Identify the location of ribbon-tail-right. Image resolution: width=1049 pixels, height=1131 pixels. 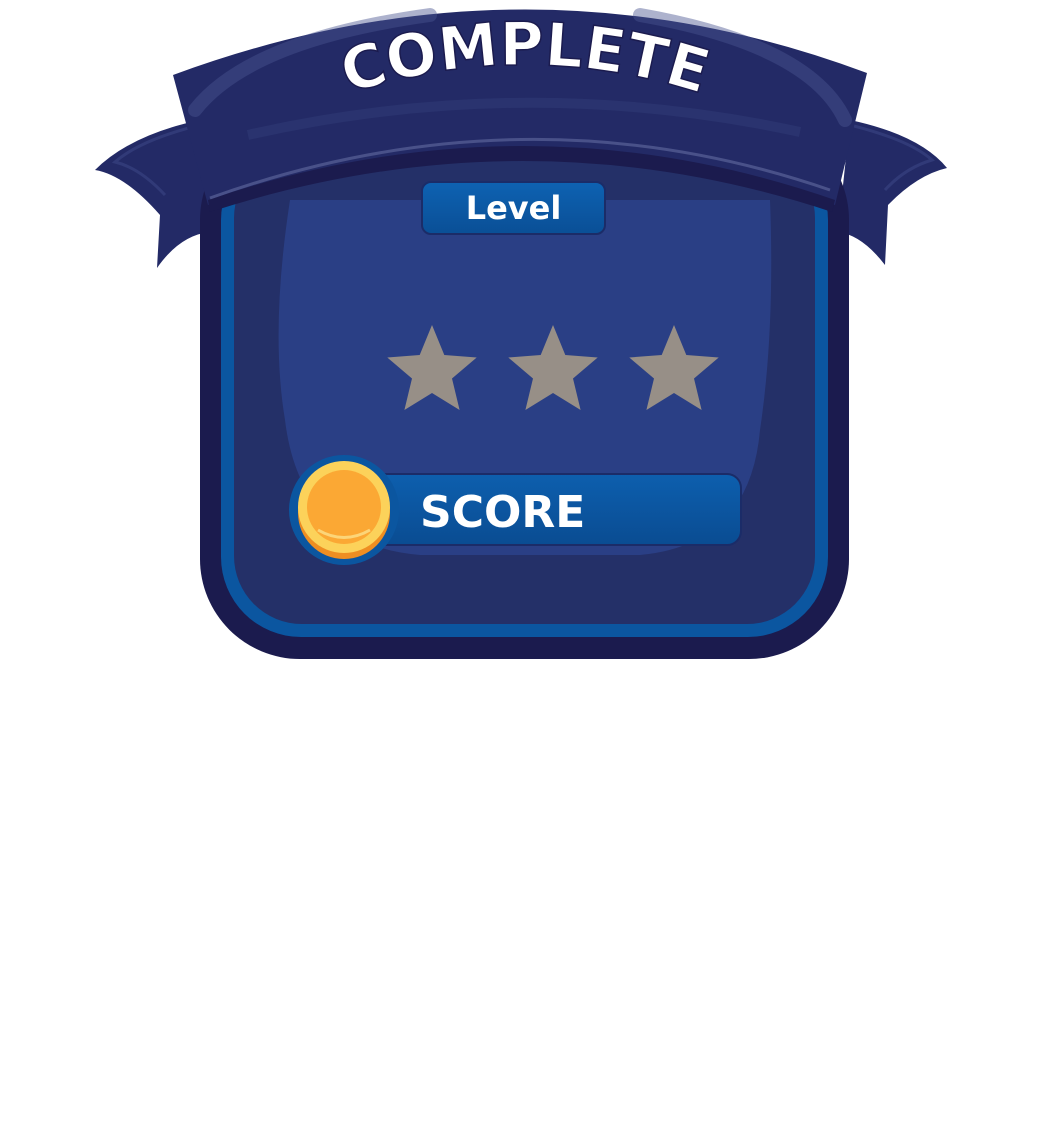
(892, 192).